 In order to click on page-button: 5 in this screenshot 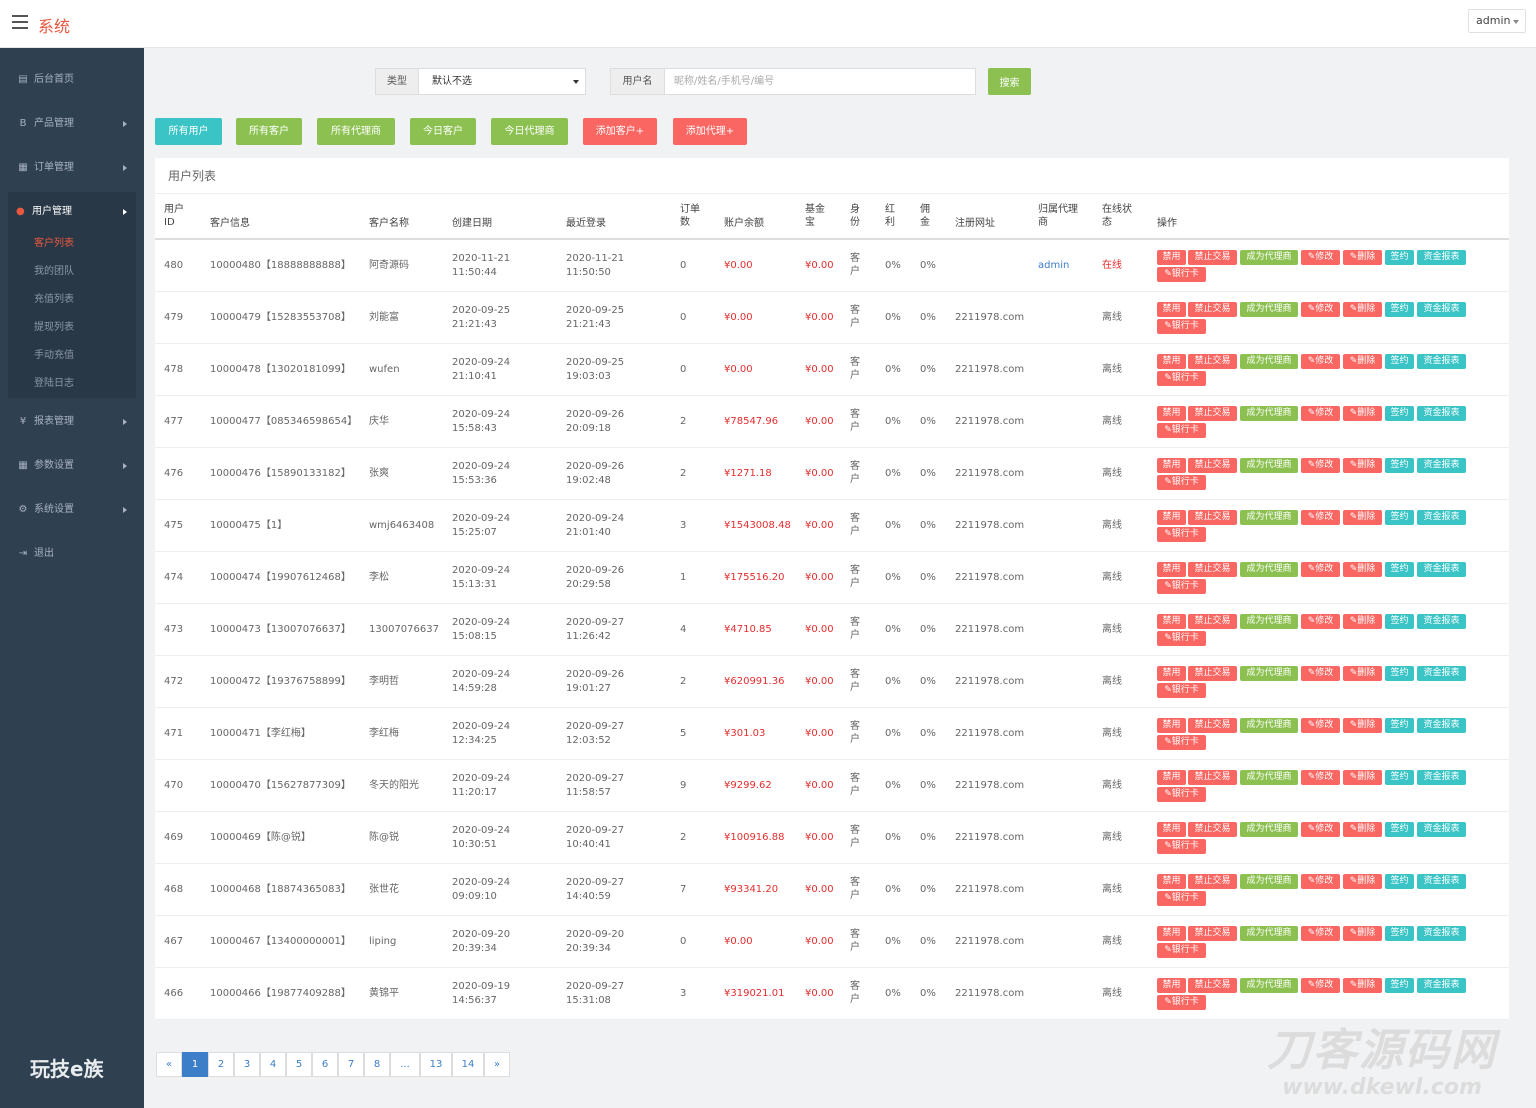, I will do `click(299, 1064)`.